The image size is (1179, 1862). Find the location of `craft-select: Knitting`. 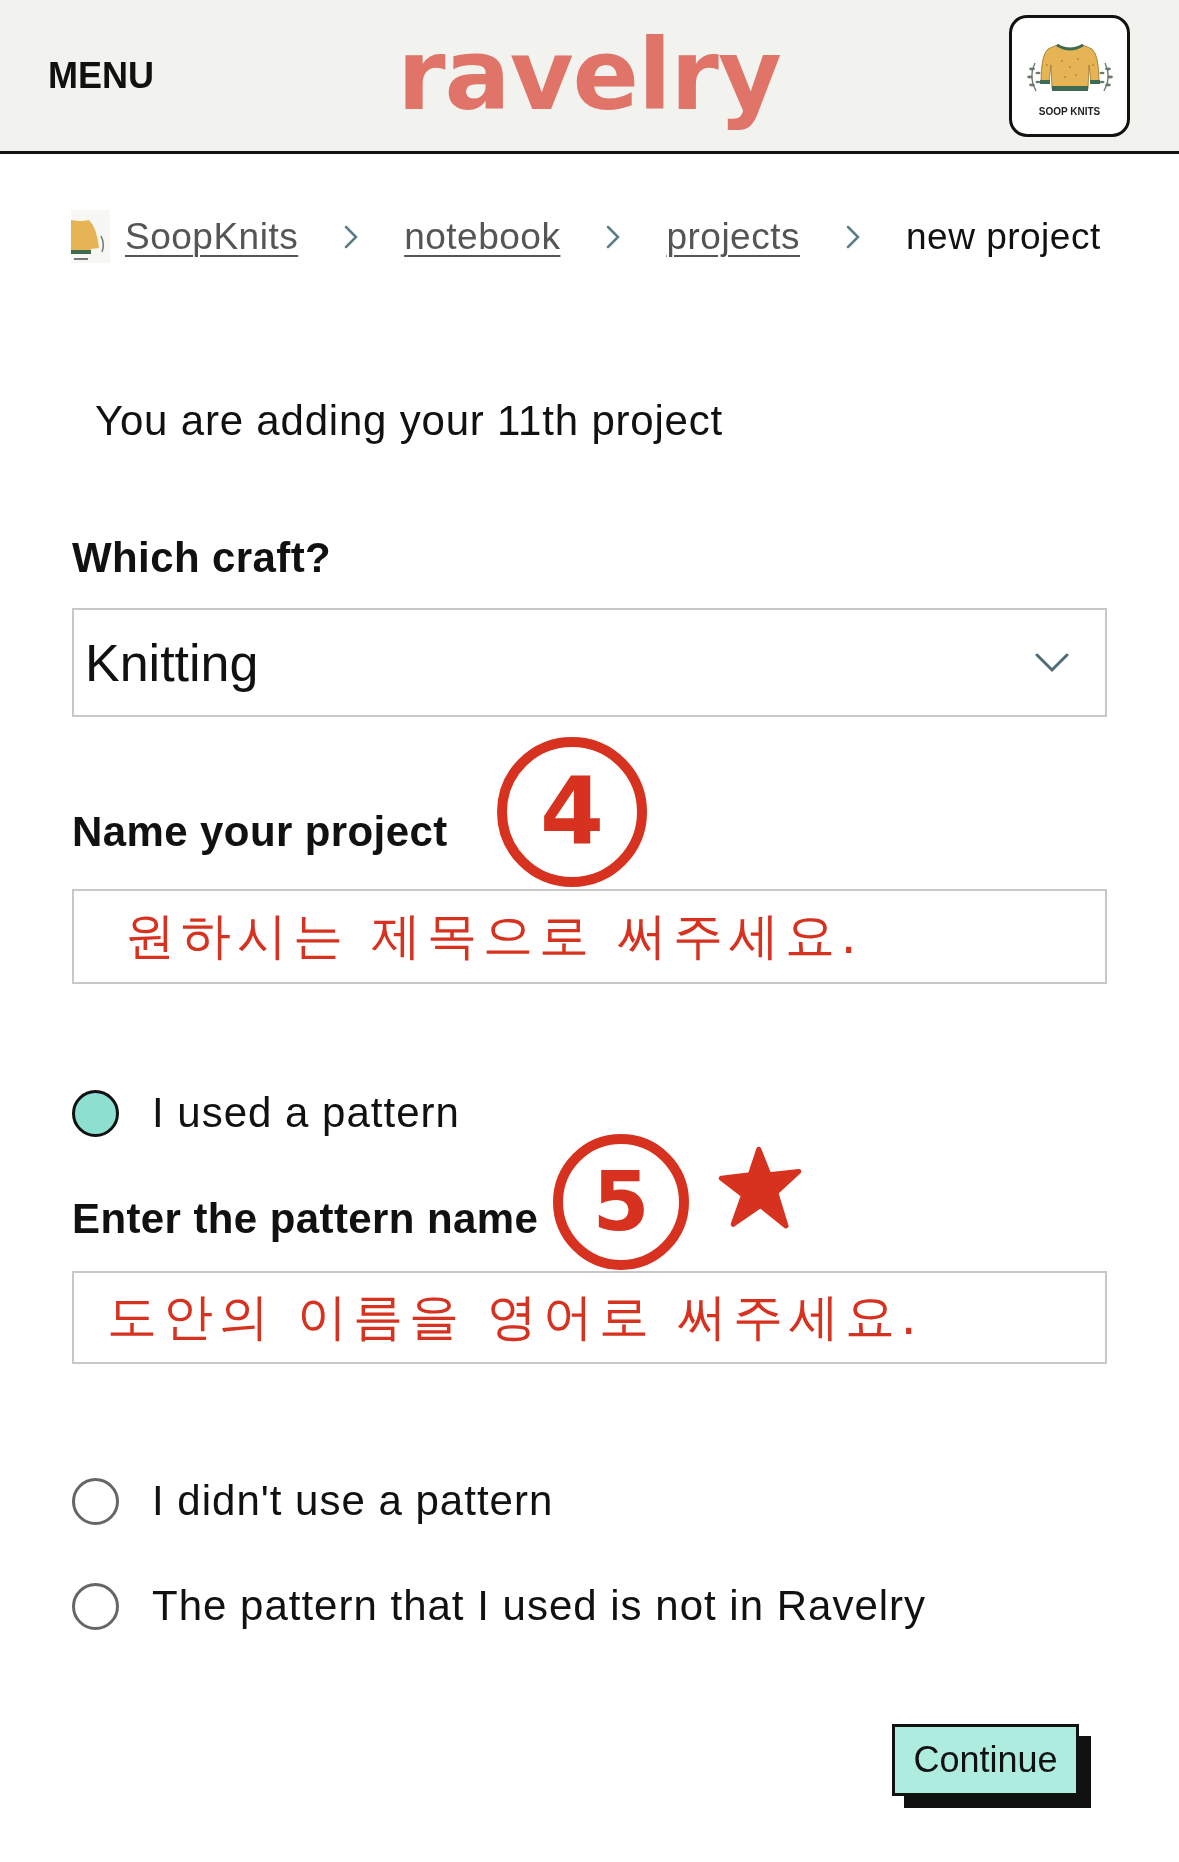

craft-select: Knitting is located at coordinates (589, 662).